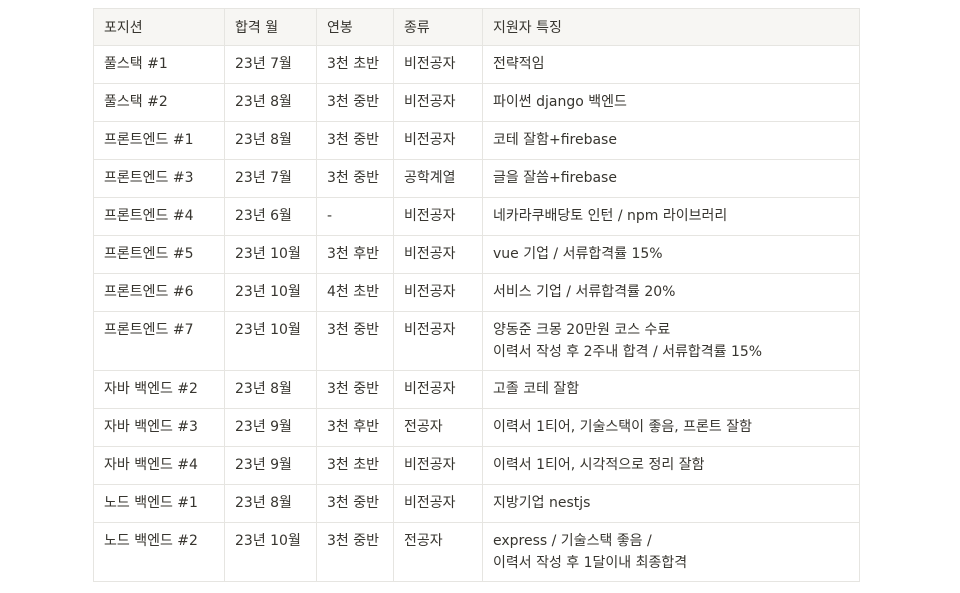 This screenshot has height=593, width=960. I want to click on cell-features: vue 기업 / 서류합격률 15%, so click(671, 254).